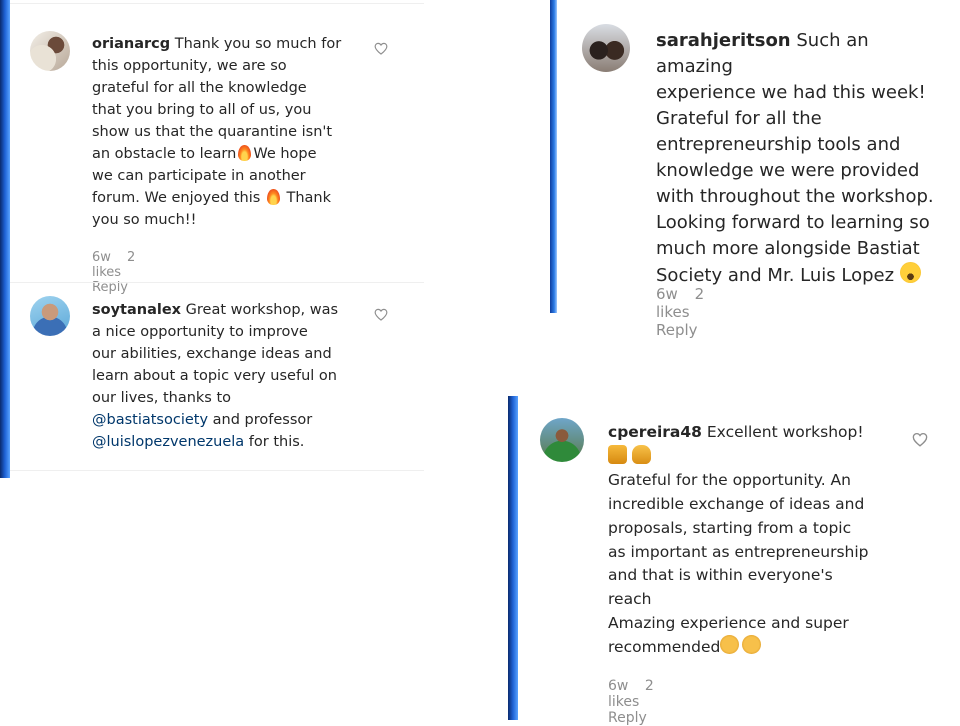  I want to click on comment-line: this opportunity, we are so, so click(189, 66).